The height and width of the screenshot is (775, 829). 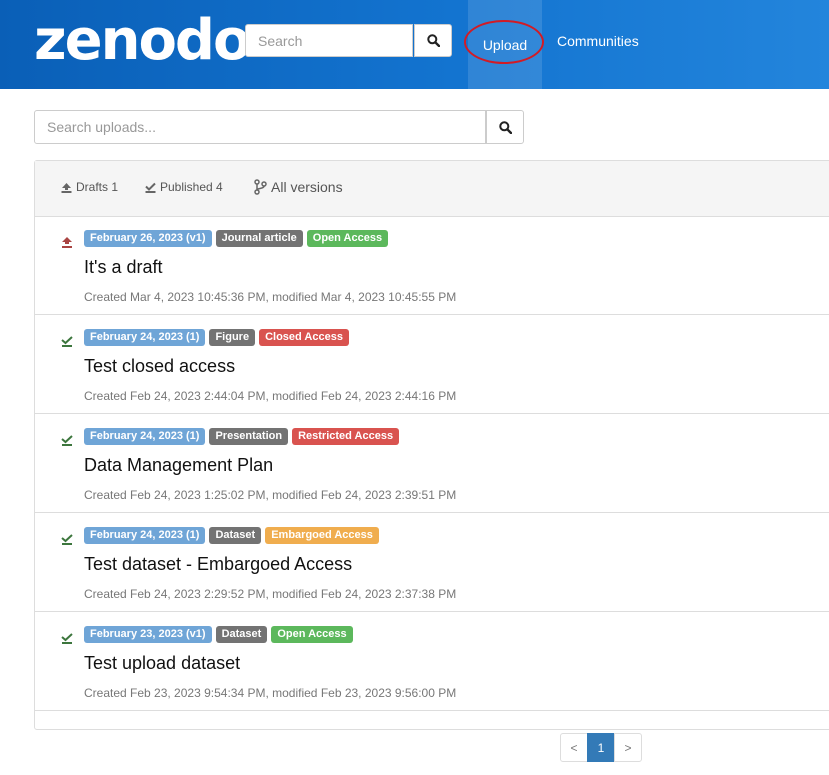 What do you see at coordinates (159, 366) in the screenshot?
I see `item-title: Test closed access` at bounding box center [159, 366].